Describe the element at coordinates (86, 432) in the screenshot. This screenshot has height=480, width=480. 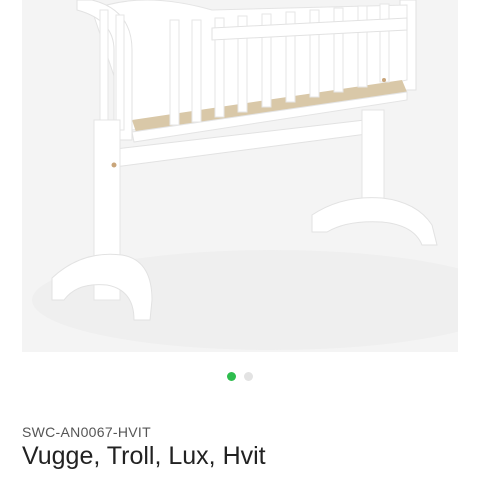
I see `product-sku: SWC-AN0067-HVIT` at that location.